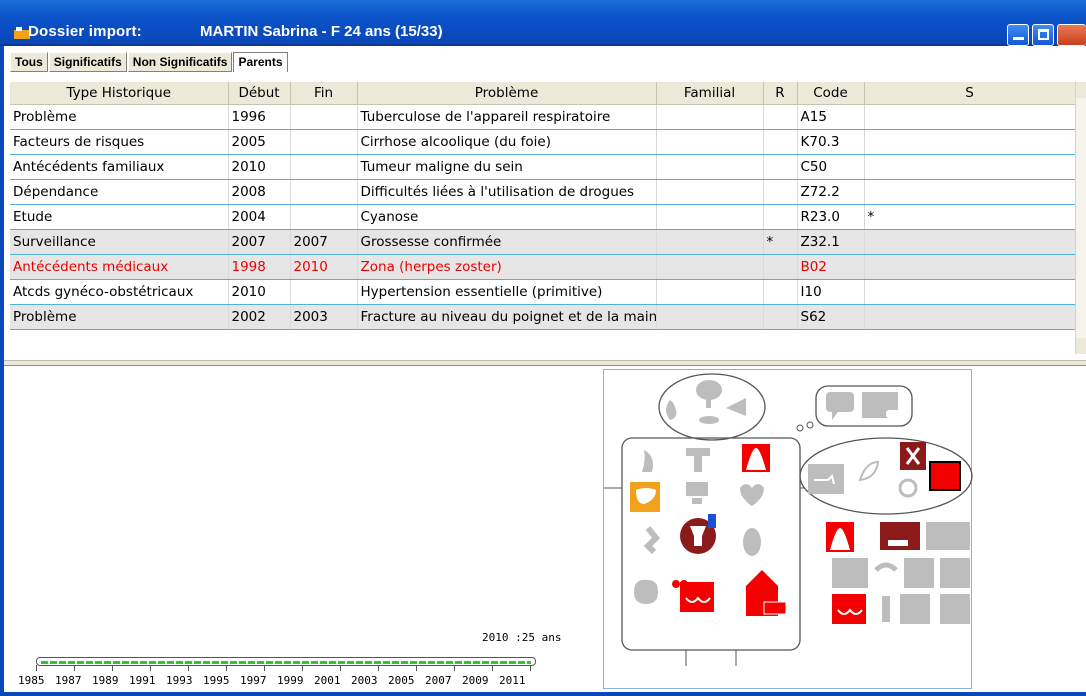  What do you see at coordinates (324, 267) in the screenshot?
I see `cell-fin: 2010` at bounding box center [324, 267].